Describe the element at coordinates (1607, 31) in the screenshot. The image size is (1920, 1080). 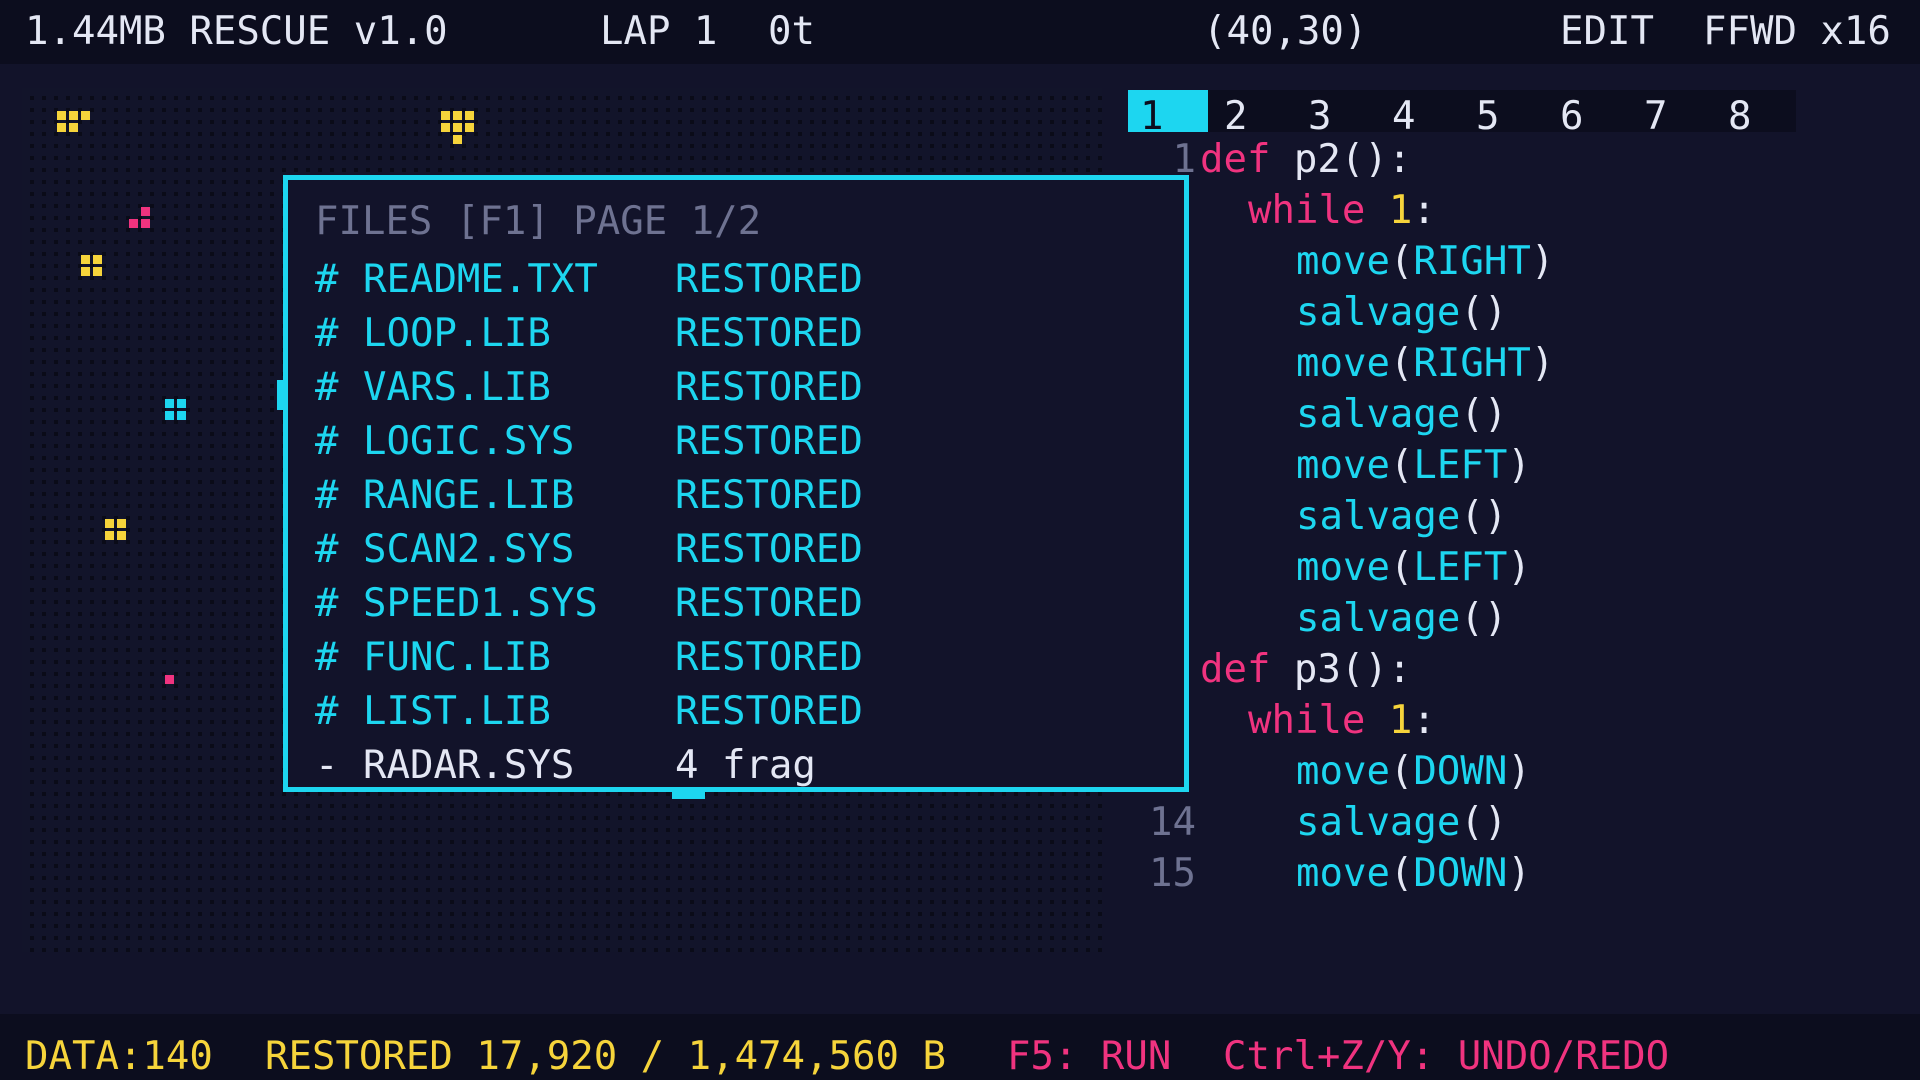
I see `mode-indicator: EDIT` at that location.